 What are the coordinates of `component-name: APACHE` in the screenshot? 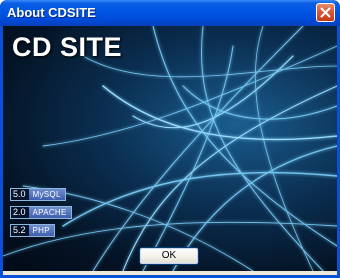 It's located at (49, 212).